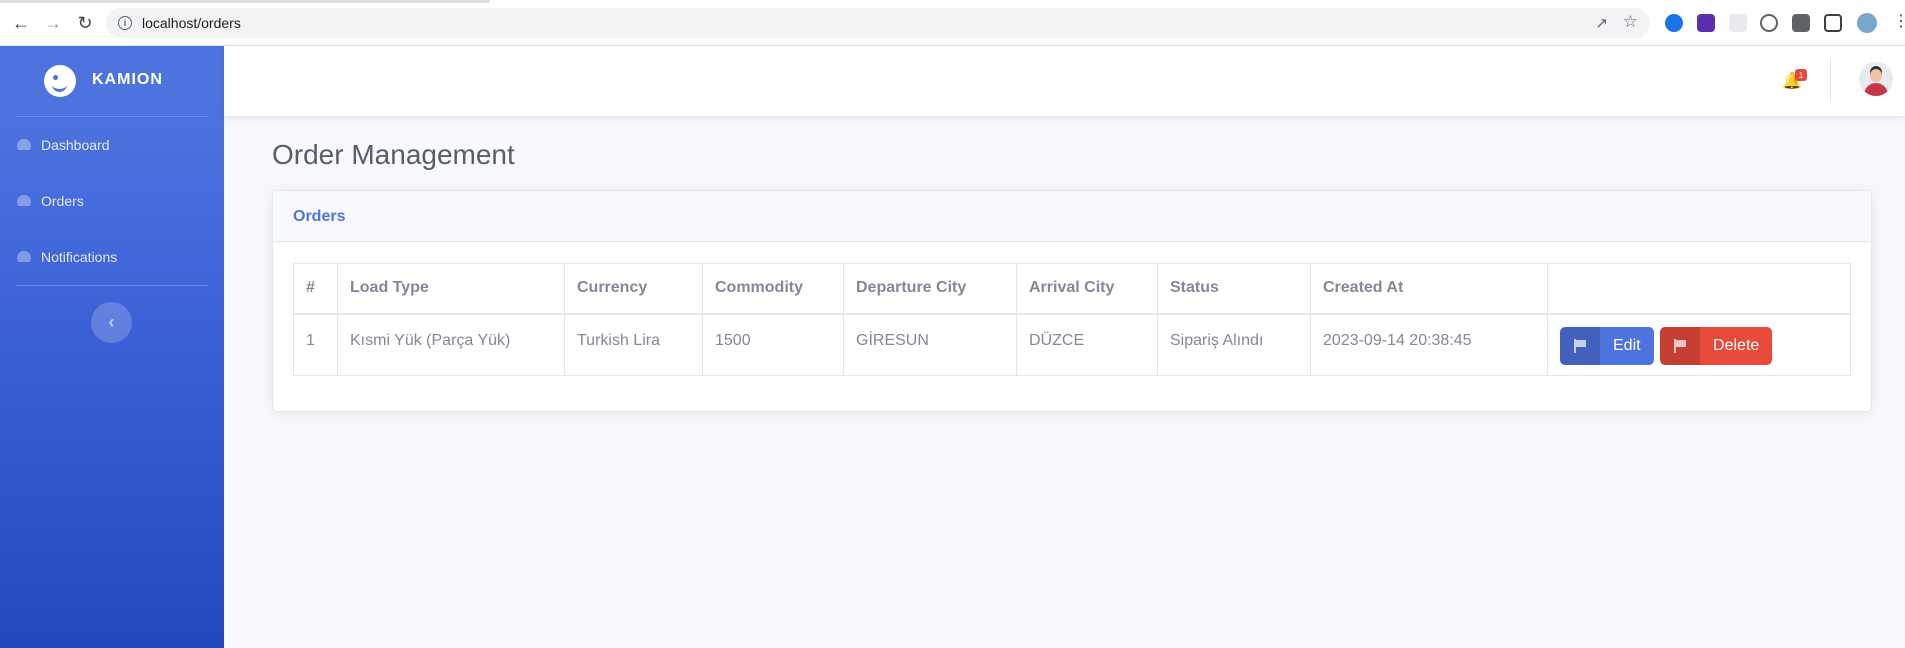 This screenshot has height=648, width=1905. What do you see at coordinates (112, 347) in the screenshot?
I see `sidebar: KAMION Dashboard Orders Notifications ‹` at bounding box center [112, 347].